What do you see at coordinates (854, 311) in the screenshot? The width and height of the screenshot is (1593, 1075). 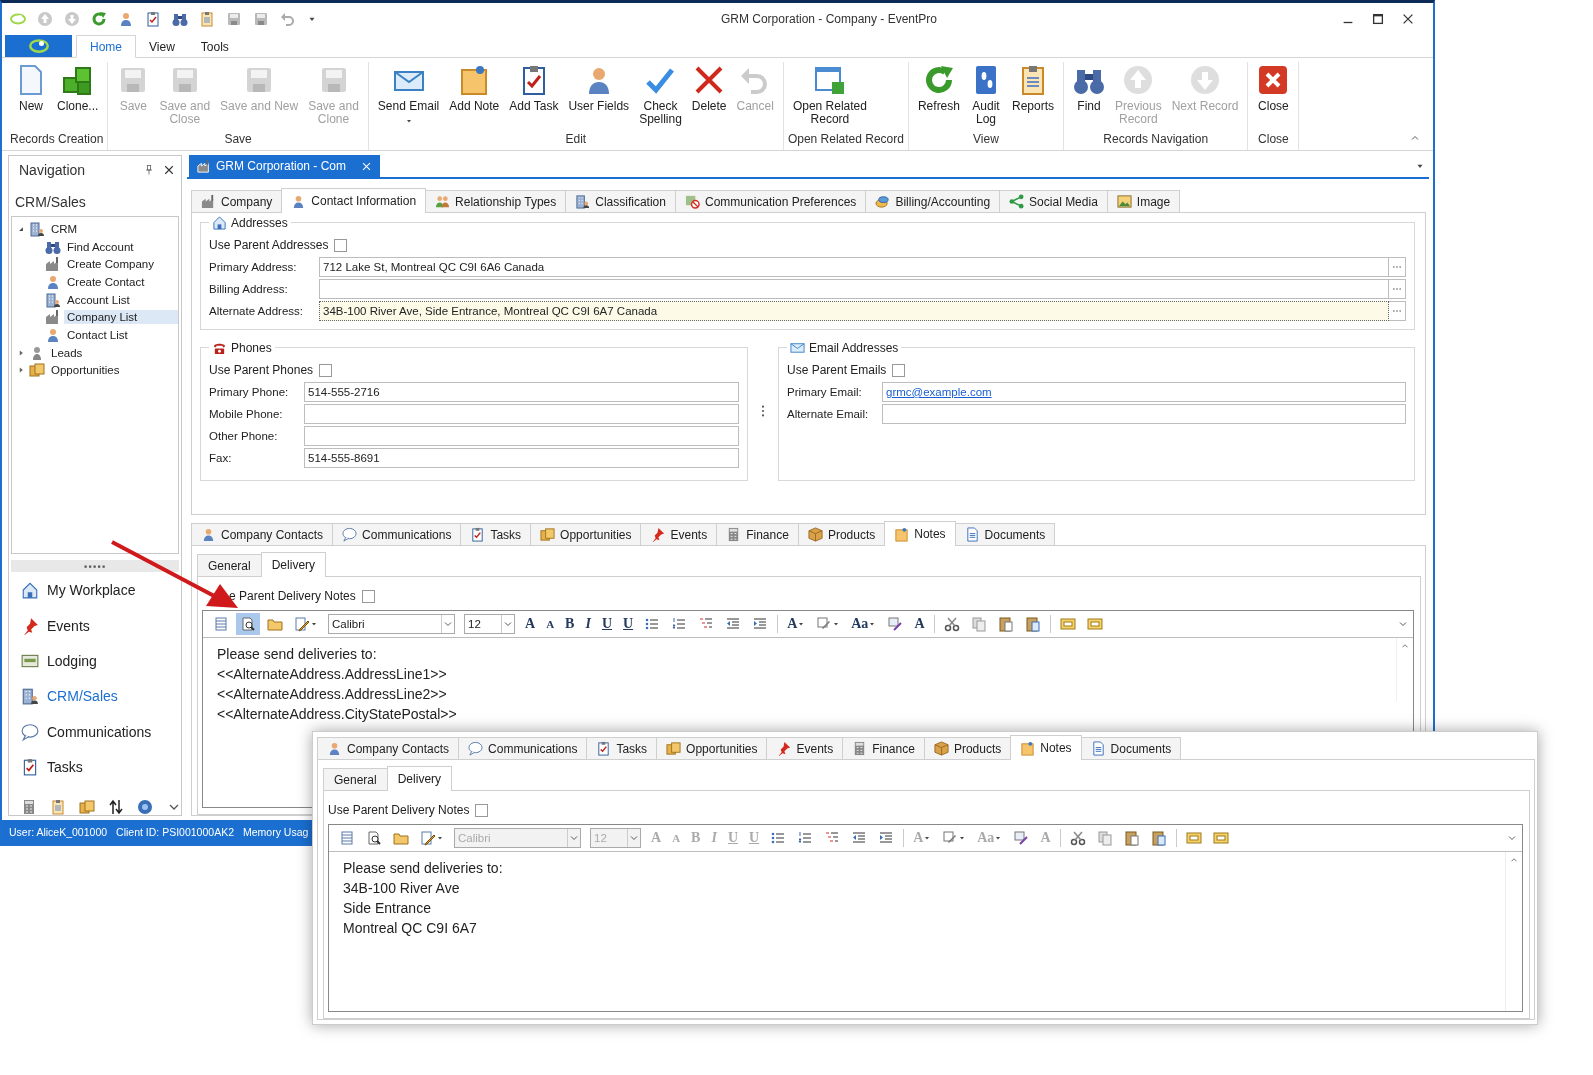 I see `input-field: 34B-100 River Ave, Side Entrance, Montreal QC C9I 6A7 Canada` at bounding box center [854, 311].